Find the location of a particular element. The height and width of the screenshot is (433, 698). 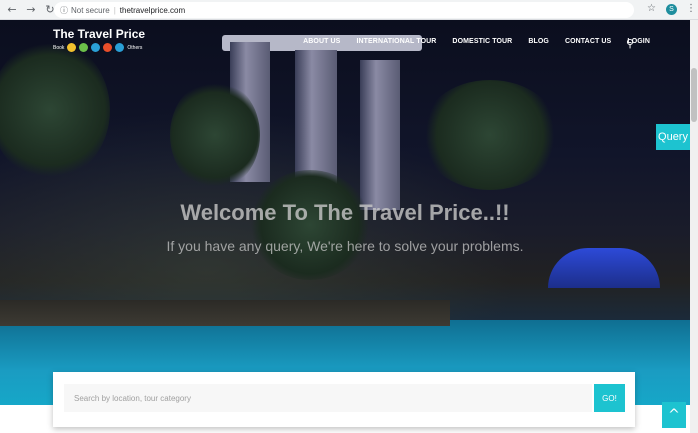

hero-title: Welcome To The Travel Price..!! is located at coordinates (345, 212).